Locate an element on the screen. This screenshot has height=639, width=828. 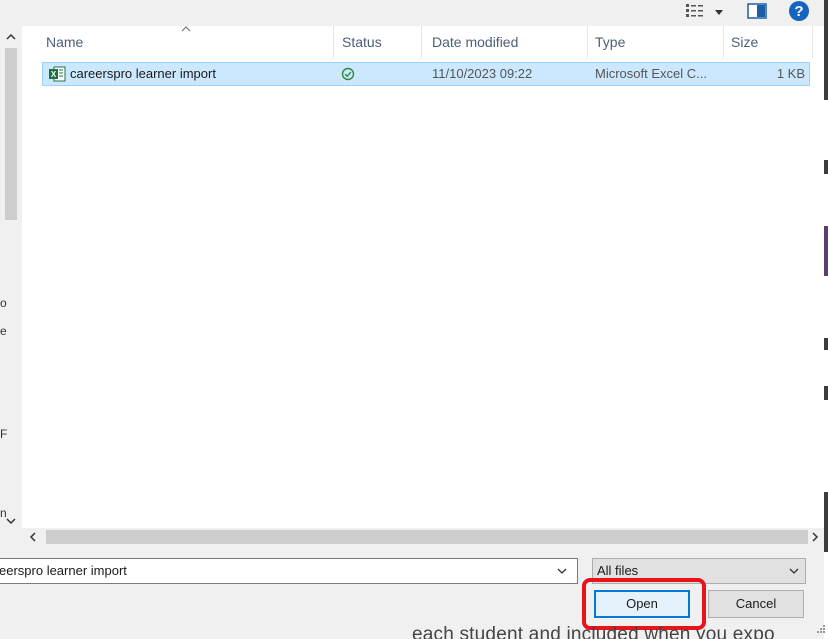
vertical-scrollbar is located at coordinates (11, 288).